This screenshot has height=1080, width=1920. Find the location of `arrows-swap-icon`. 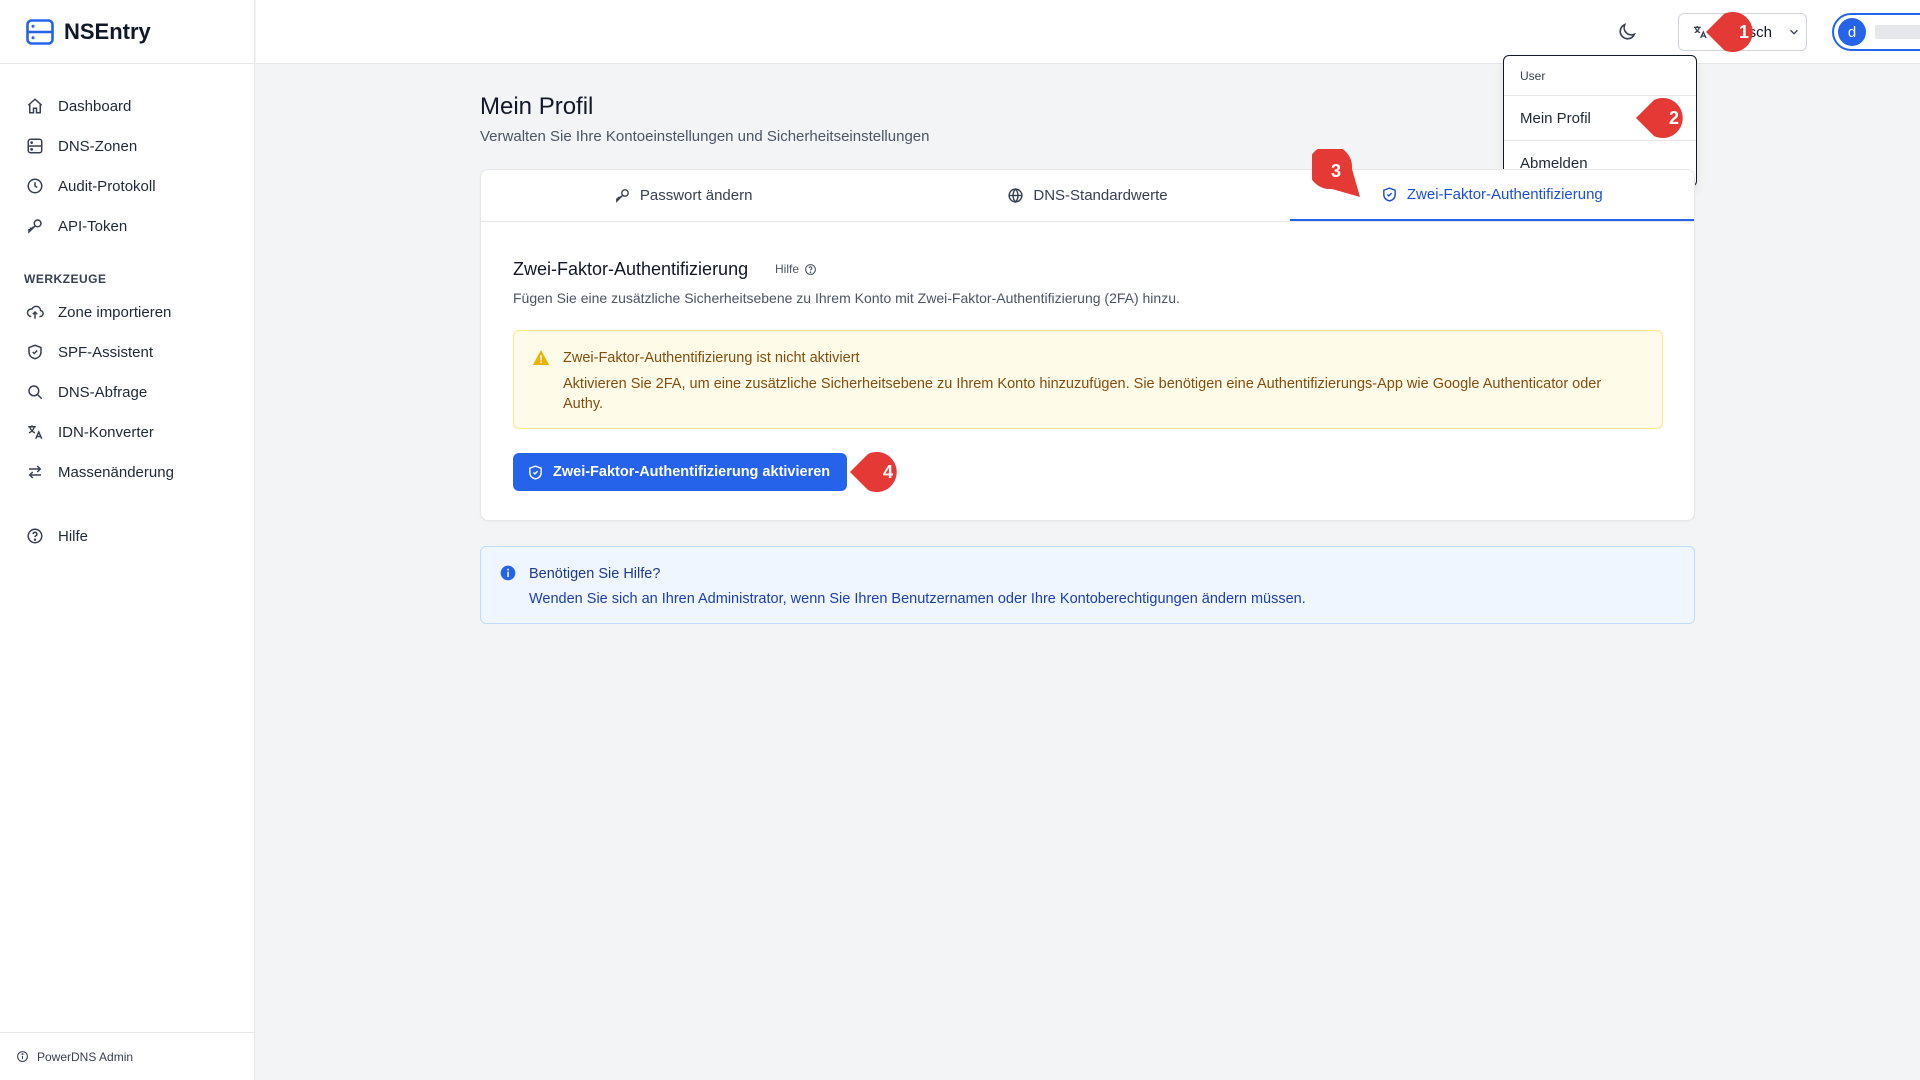

arrows-swap-icon is located at coordinates (35, 472).